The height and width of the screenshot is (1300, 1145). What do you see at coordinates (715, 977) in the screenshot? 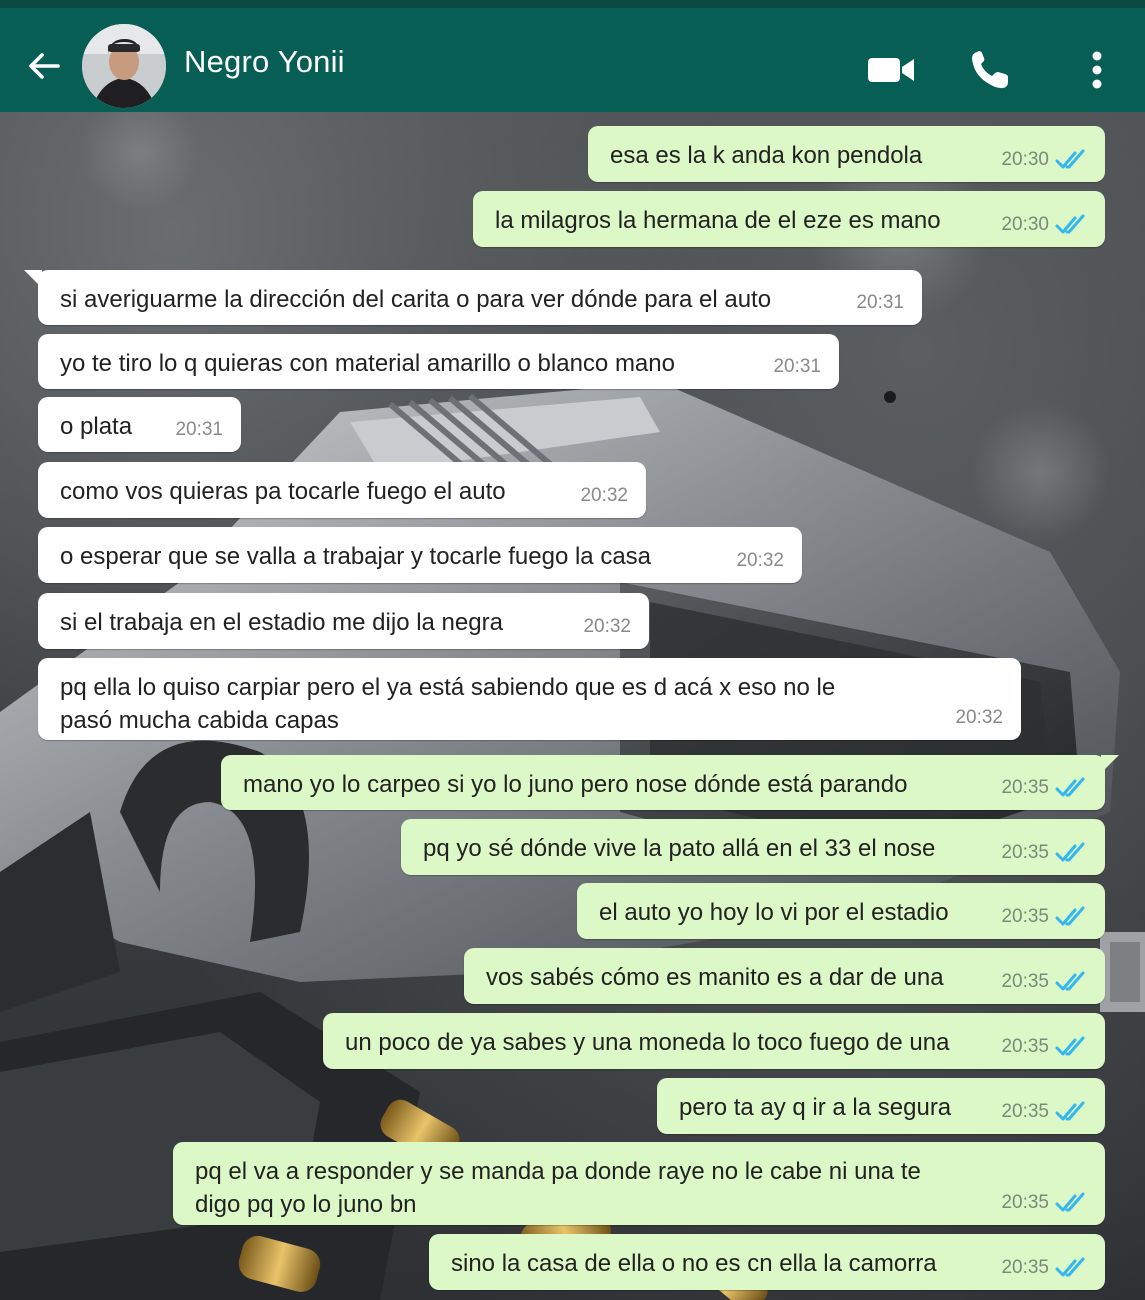
I see `message-text: vos sabés cómo es manito es a dar de una` at bounding box center [715, 977].